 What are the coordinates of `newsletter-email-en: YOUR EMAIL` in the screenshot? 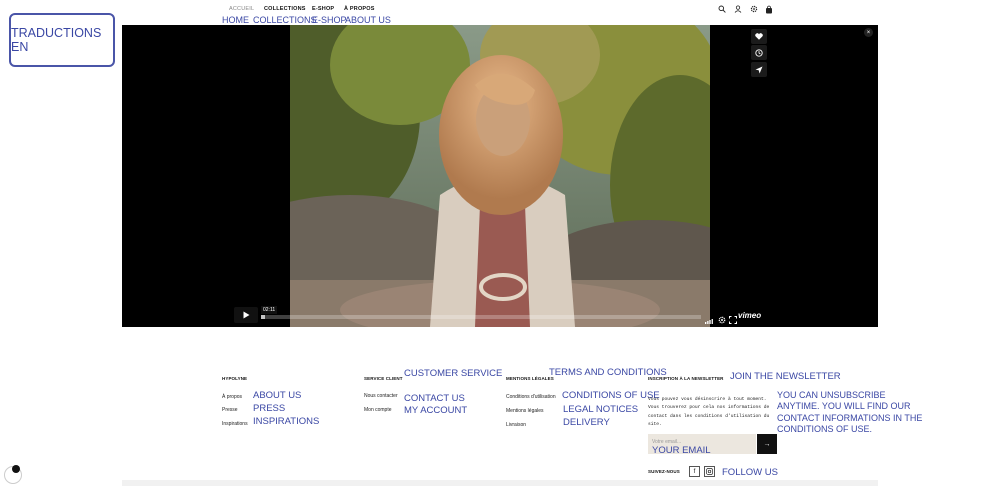 It's located at (681, 450).